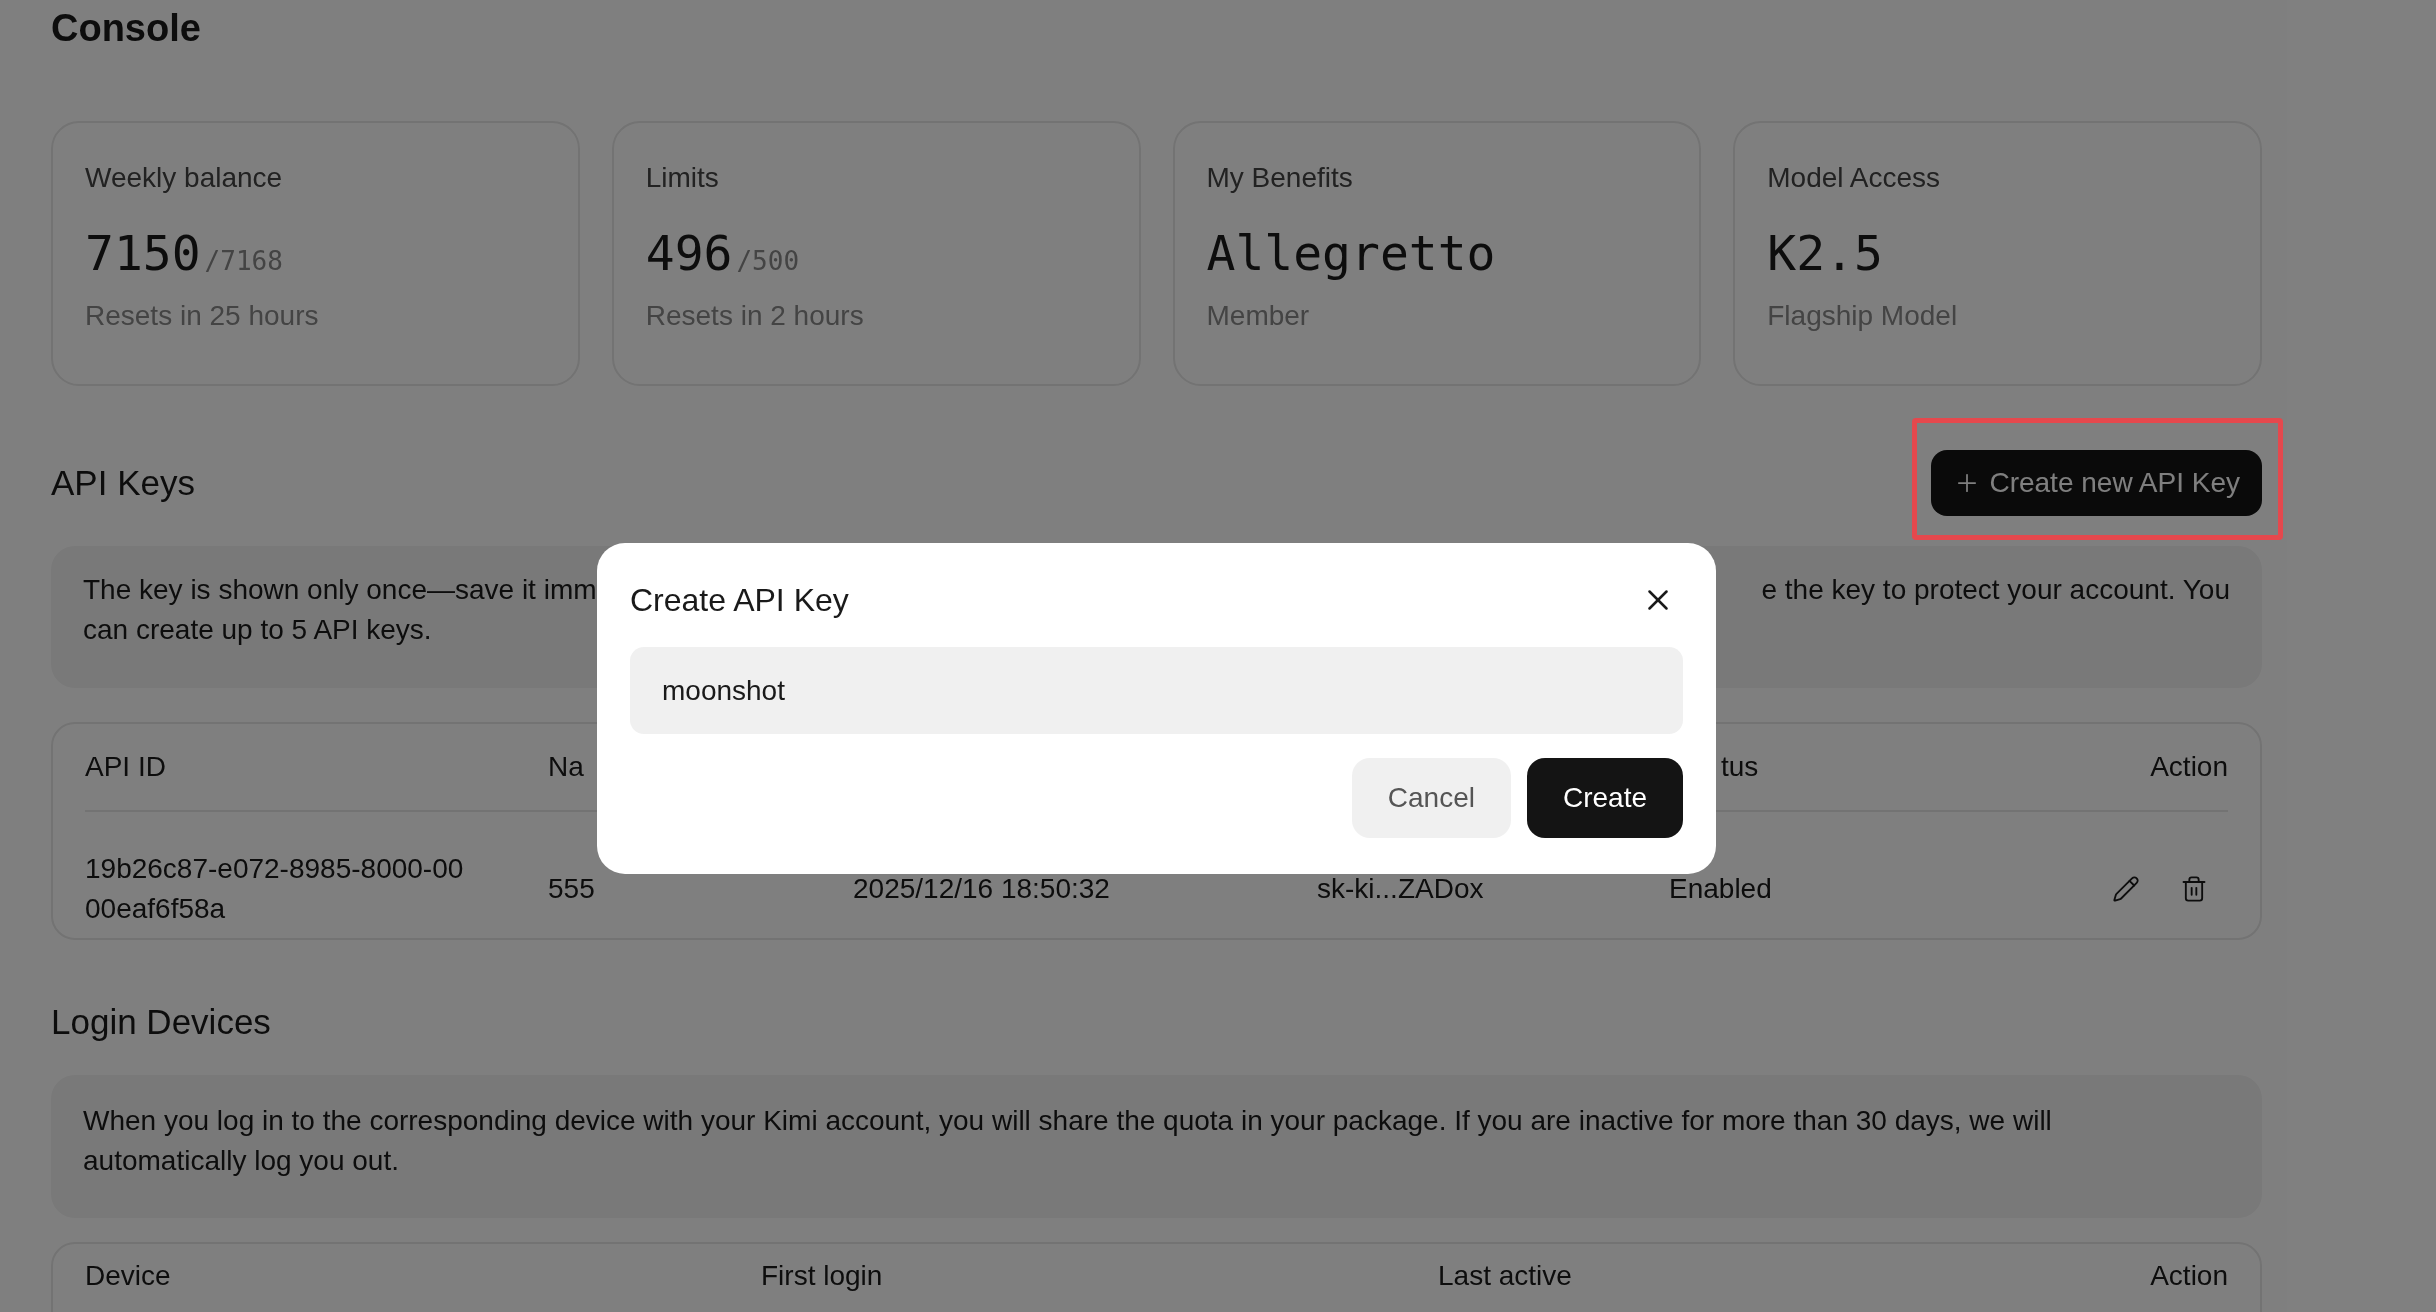 This screenshot has height=1312, width=2436. Describe the element at coordinates (126, 767) in the screenshot. I see `column-header: API ID` at that location.